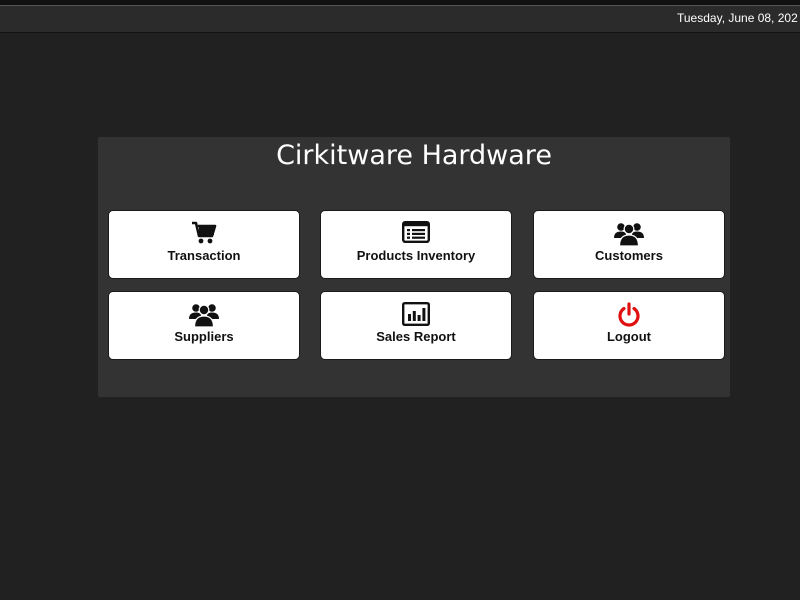 Image resolution: width=800 pixels, height=600 pixels. What do you see at coordinates (204, 255) in the screenshot?
I see `transaction-label: Transaction` at bounding box center [204, 255].